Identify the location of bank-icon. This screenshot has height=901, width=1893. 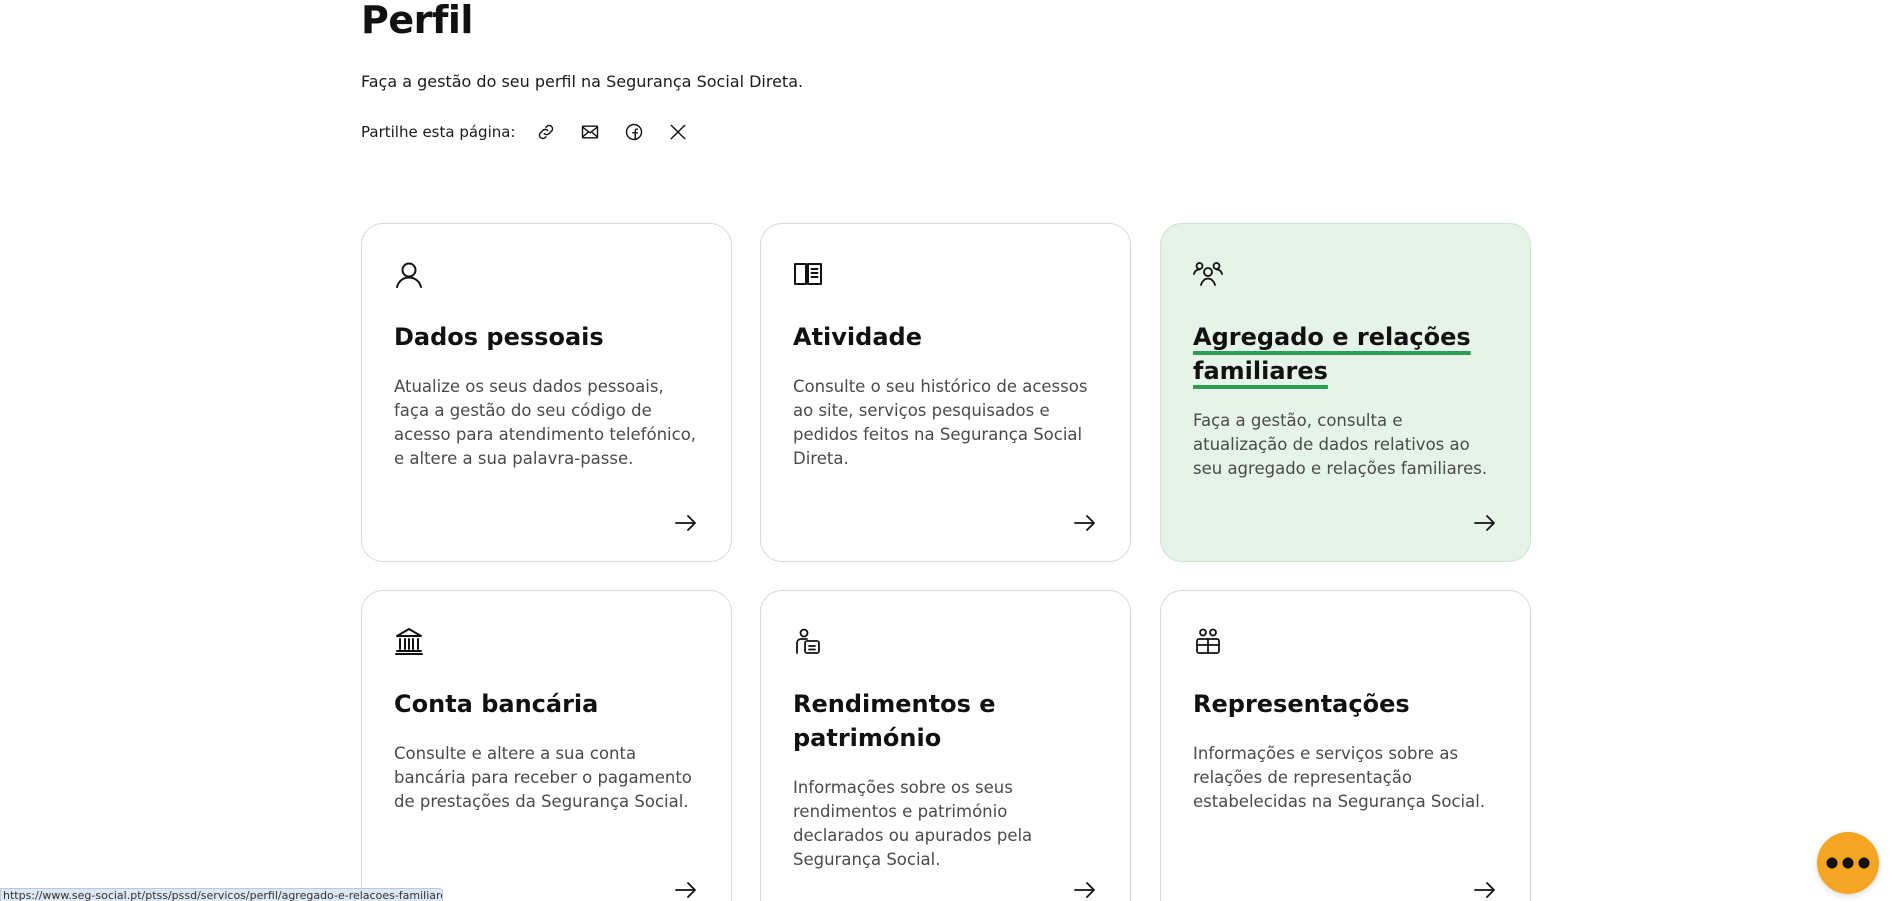
(409, 641).